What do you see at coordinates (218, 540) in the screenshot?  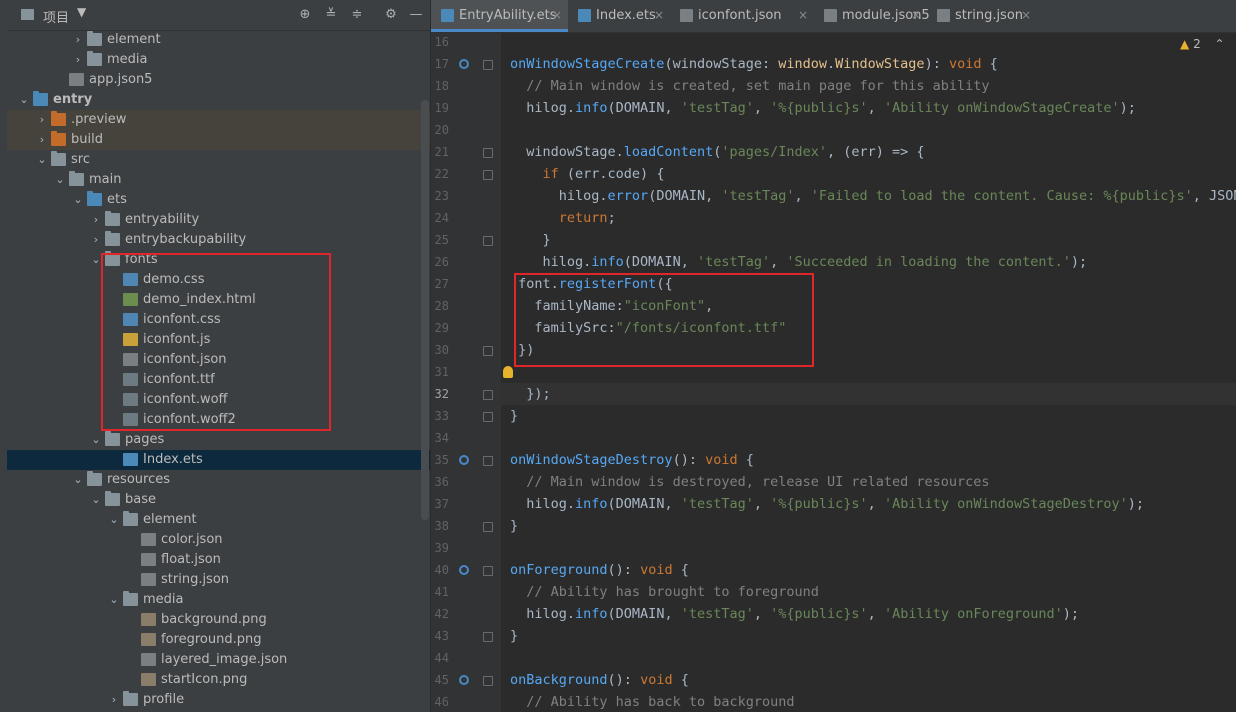 I see `tree-item: color.json` at bounding box center [218, 540].